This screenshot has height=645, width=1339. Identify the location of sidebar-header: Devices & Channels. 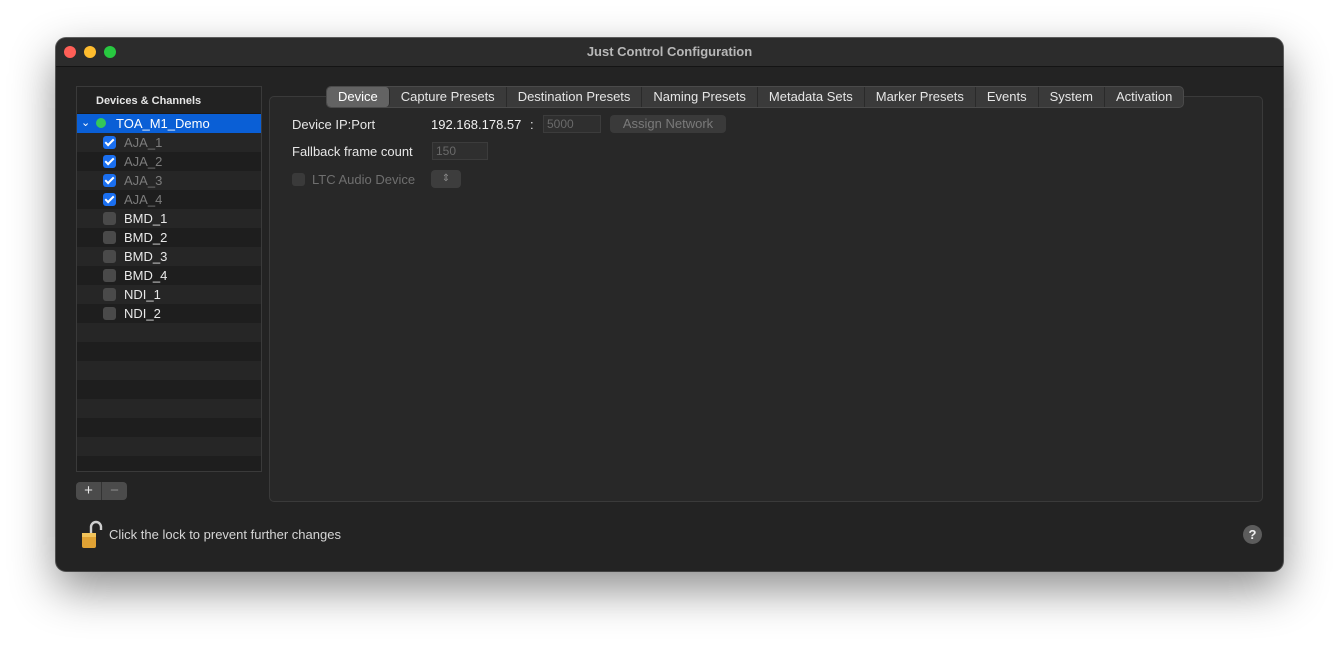
(169, 100).